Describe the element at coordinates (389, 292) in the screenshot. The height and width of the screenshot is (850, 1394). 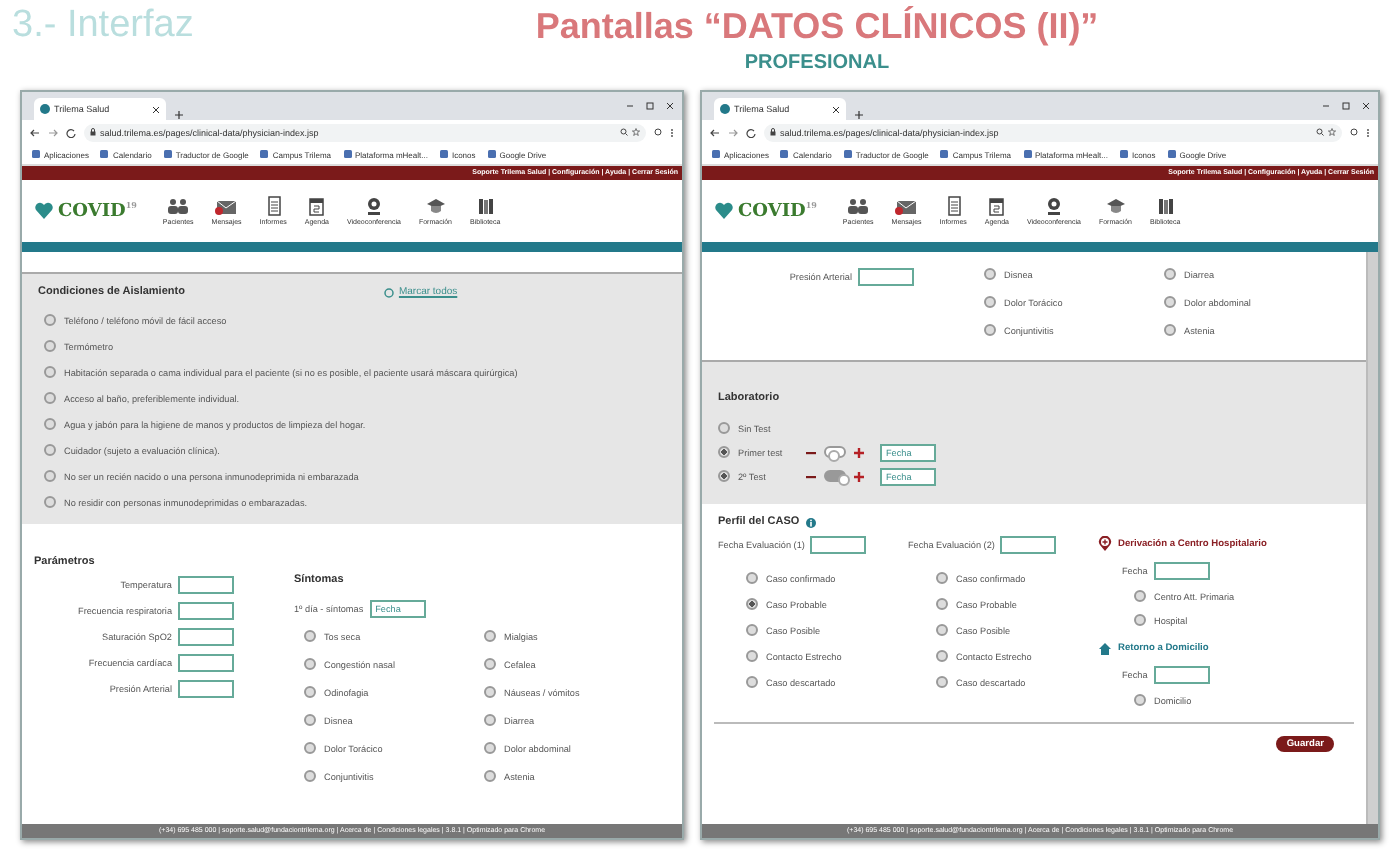
I see `circle-icon` at that location.